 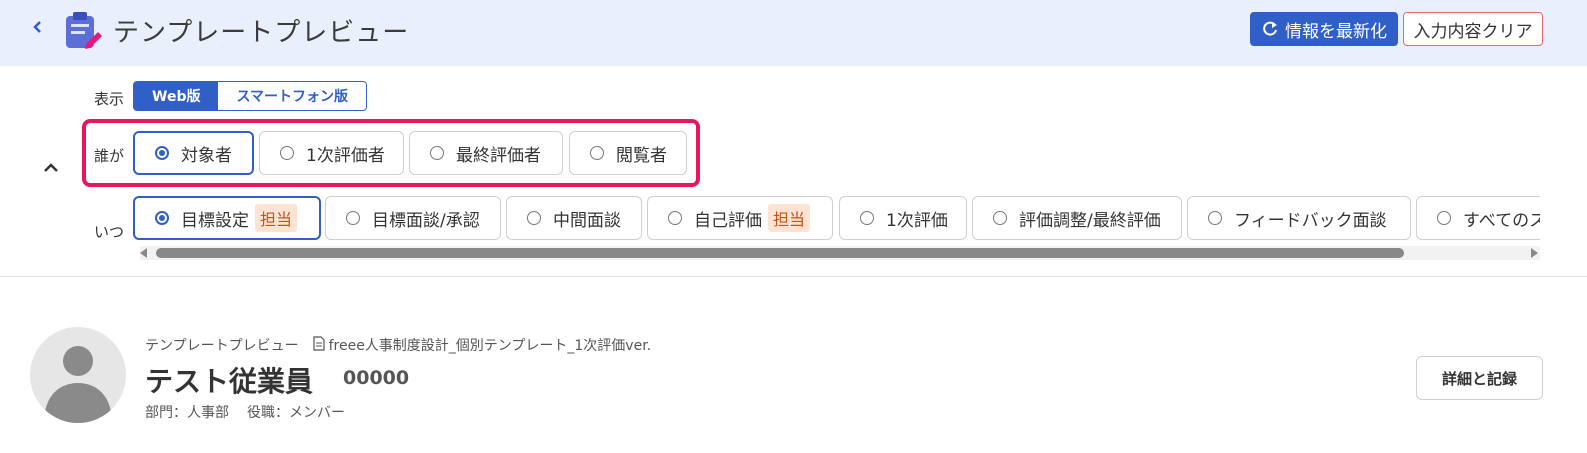 I want to click on display-toggle: Web版 スマートフォン版, so click(x=250, y=96).